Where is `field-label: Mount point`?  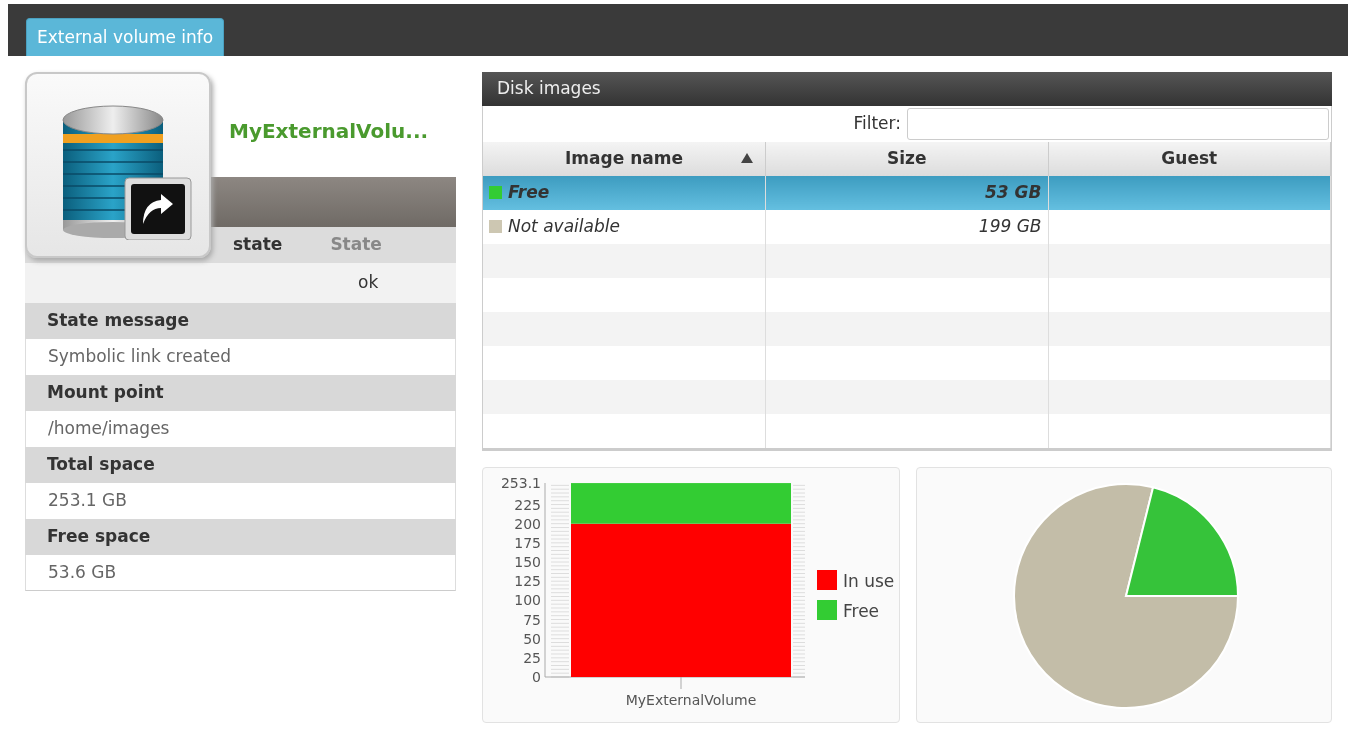 field-label: Mount point is located at coordinates (105, 393).